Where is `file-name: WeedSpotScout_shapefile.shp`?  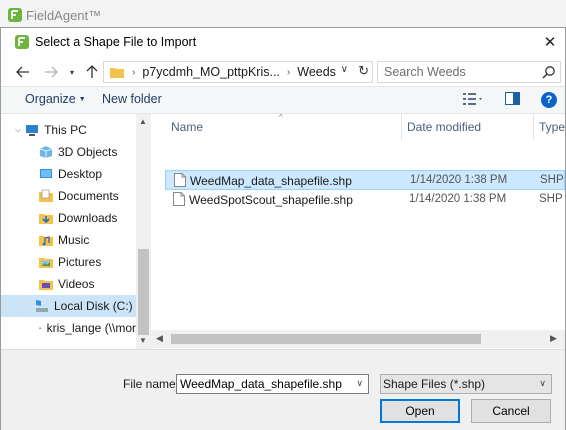 file-name: WeedSpotScout_shapefile.shp is located at coordinates (271, 200).